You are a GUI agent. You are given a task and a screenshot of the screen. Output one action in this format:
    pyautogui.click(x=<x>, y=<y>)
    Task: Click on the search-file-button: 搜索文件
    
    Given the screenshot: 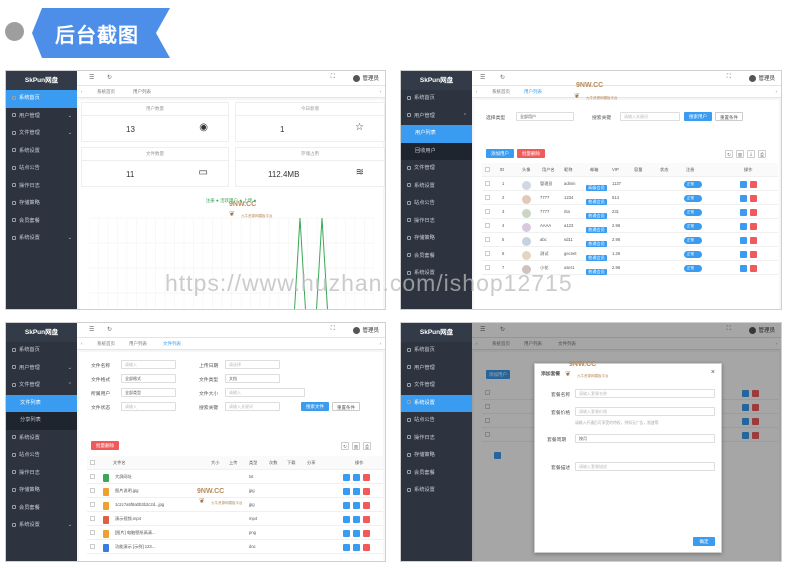 What is the action you would take?
    pyautogui.click(x=315, y=406)
    